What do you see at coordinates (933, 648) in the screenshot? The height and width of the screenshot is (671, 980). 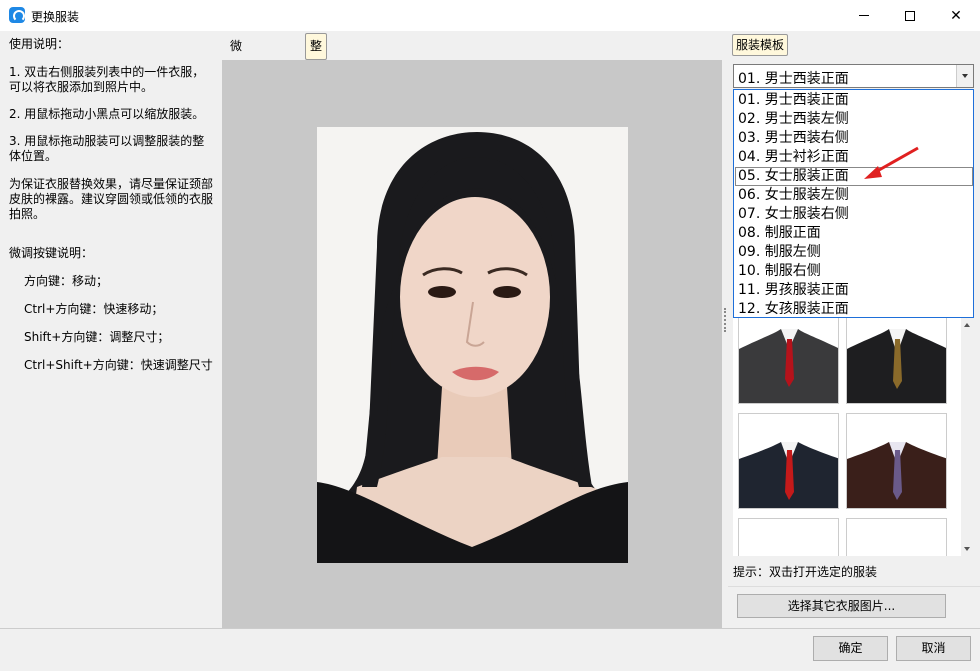 I see `cancel-button: 取消` at bounding box center [933, 648].